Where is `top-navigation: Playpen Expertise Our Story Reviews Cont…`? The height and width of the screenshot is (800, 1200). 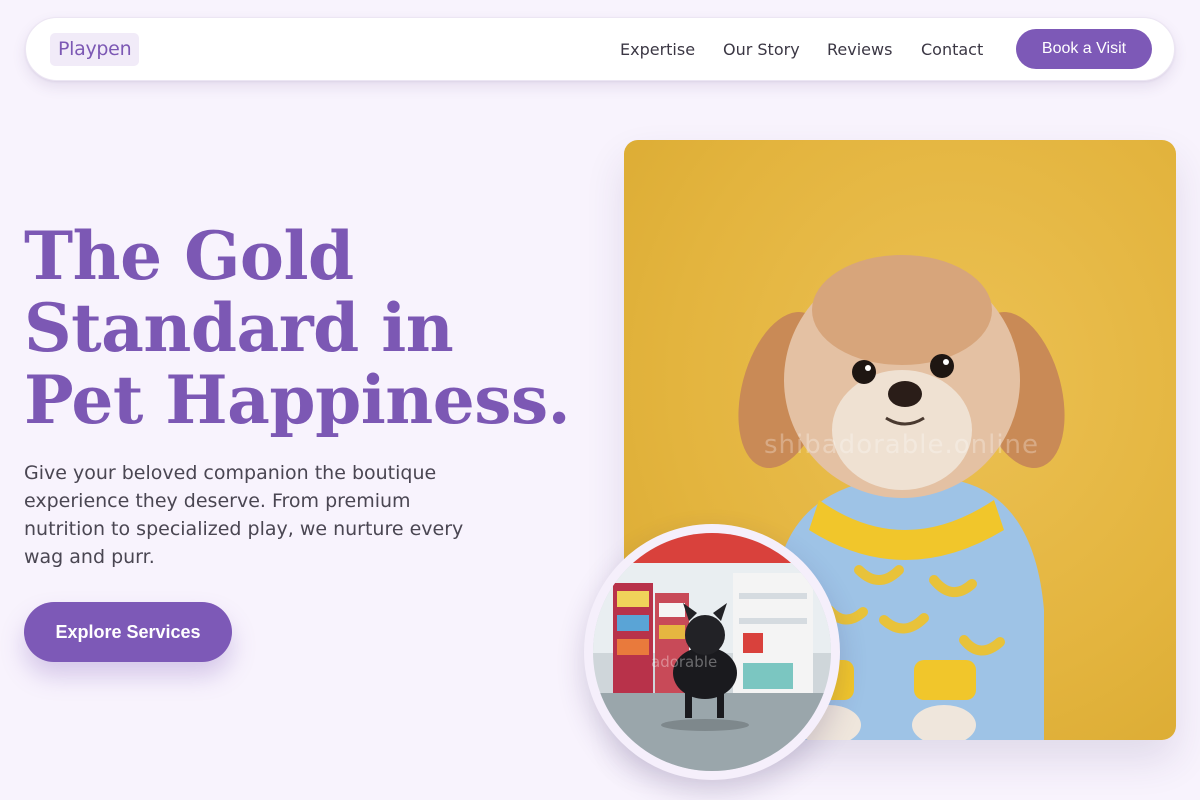 top-navigation: Playpen Expertise Our Story Reviews Cont… is located at coordinates (600, 49).